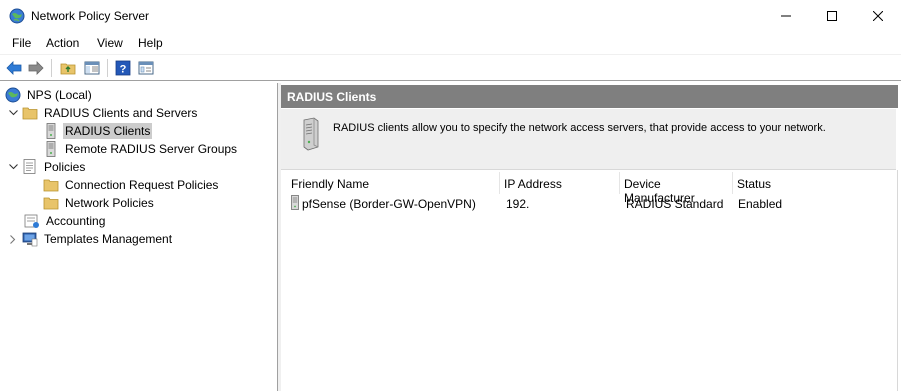  Describe the element at coordinates (90, 16) in the screenshot. I see `window-title: Network Policy Server` at that location.